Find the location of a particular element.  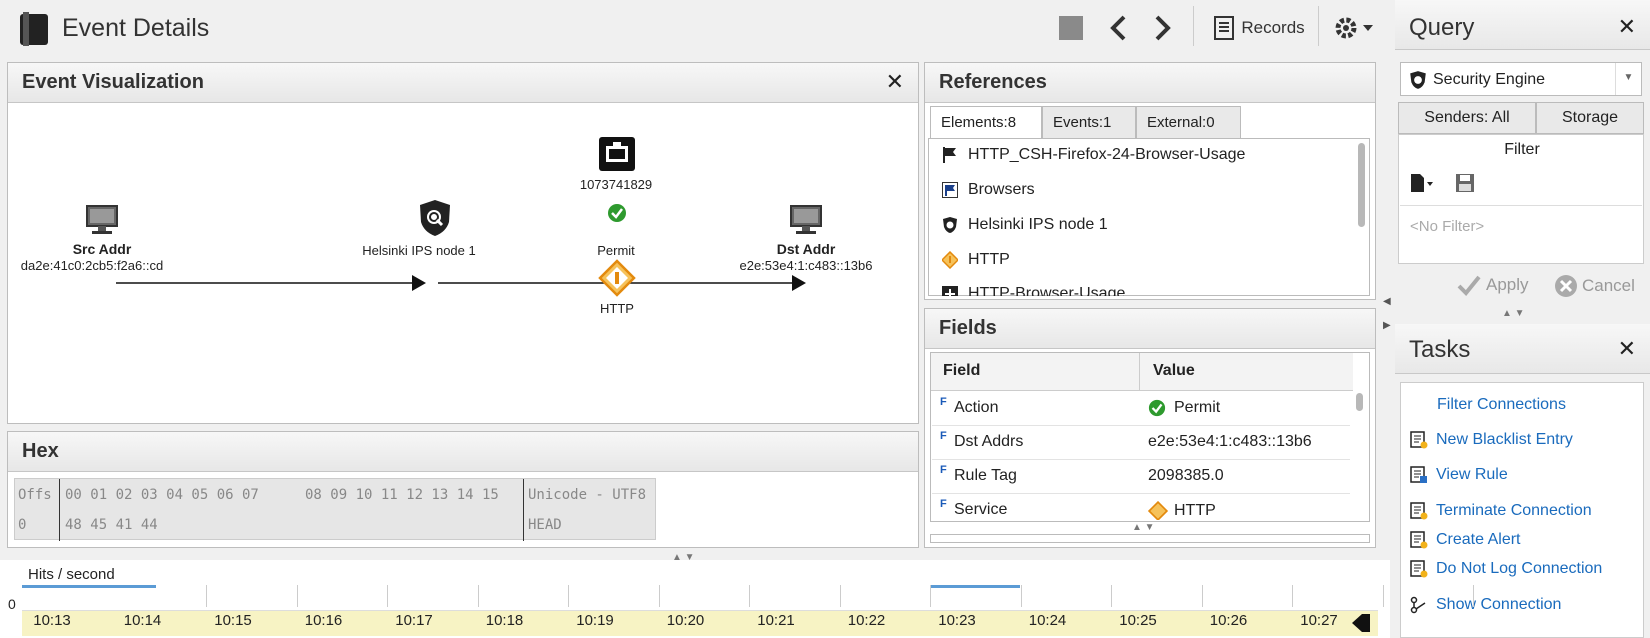

tab-senders: Senders: All is located at coordinates (1467, 118).